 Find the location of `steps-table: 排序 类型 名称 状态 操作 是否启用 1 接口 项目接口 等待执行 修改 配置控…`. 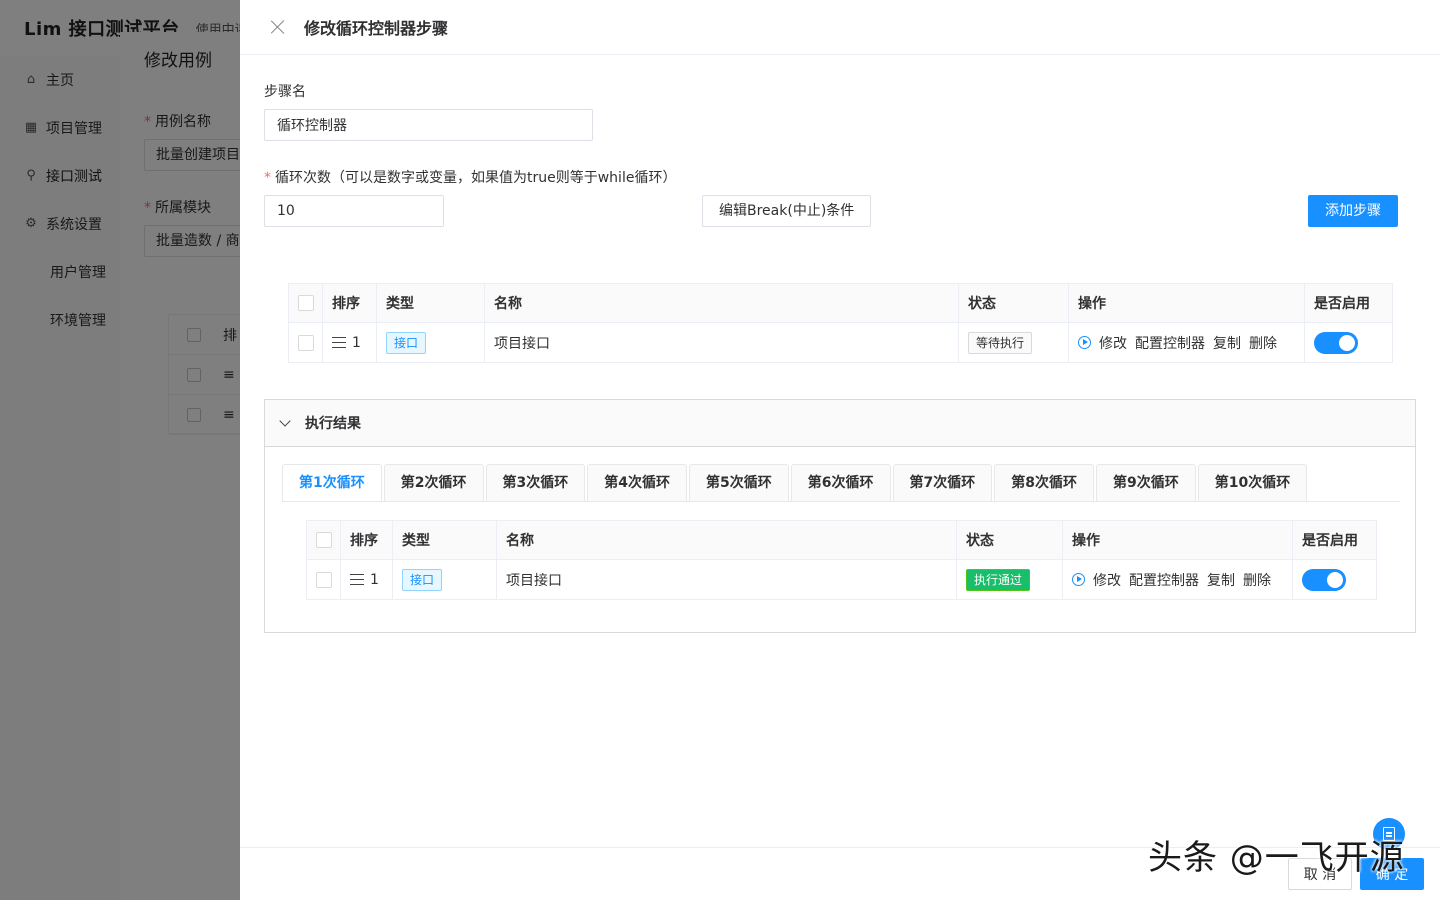

steps-table: 排序 类型 名称 状态 操作 是否启用 1 接口 项目接口 等待执行 修改 配置控… is located at coordinates (840, 323).